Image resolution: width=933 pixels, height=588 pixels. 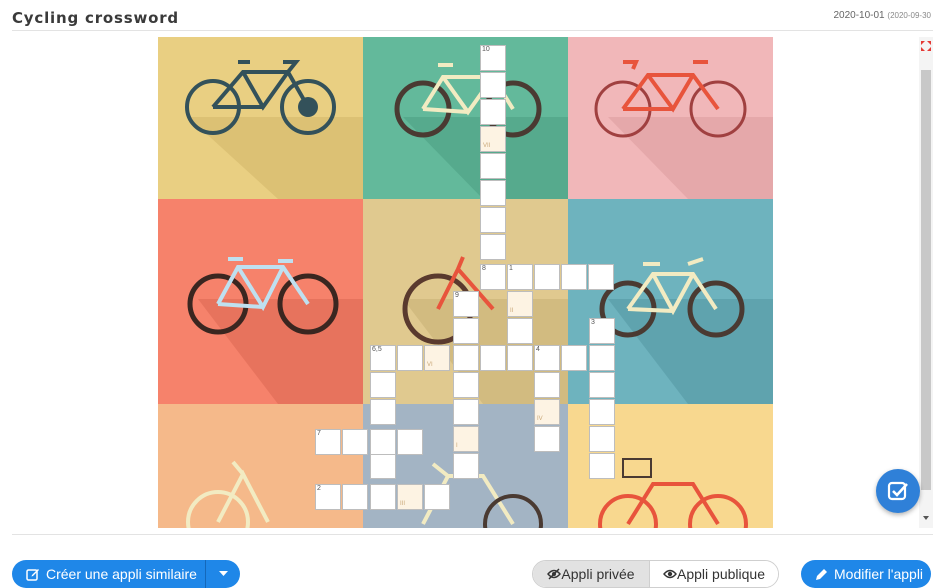 I want to click on date-created: (2020-09-30, so click(x=909, y=15).